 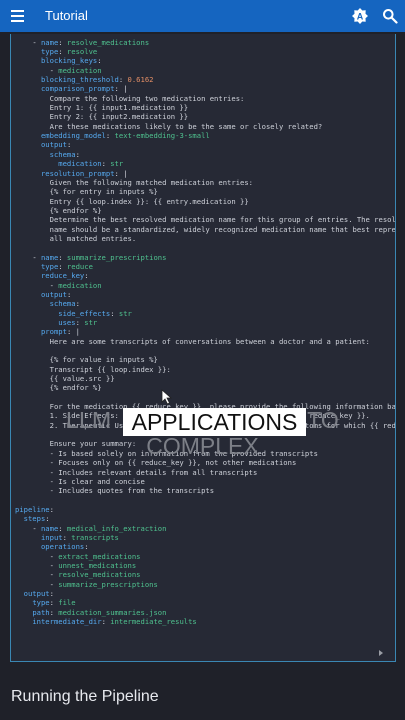 I want to click on code-line: Entry 1: {{ input1.medication }}, so click(x=102, y=108).